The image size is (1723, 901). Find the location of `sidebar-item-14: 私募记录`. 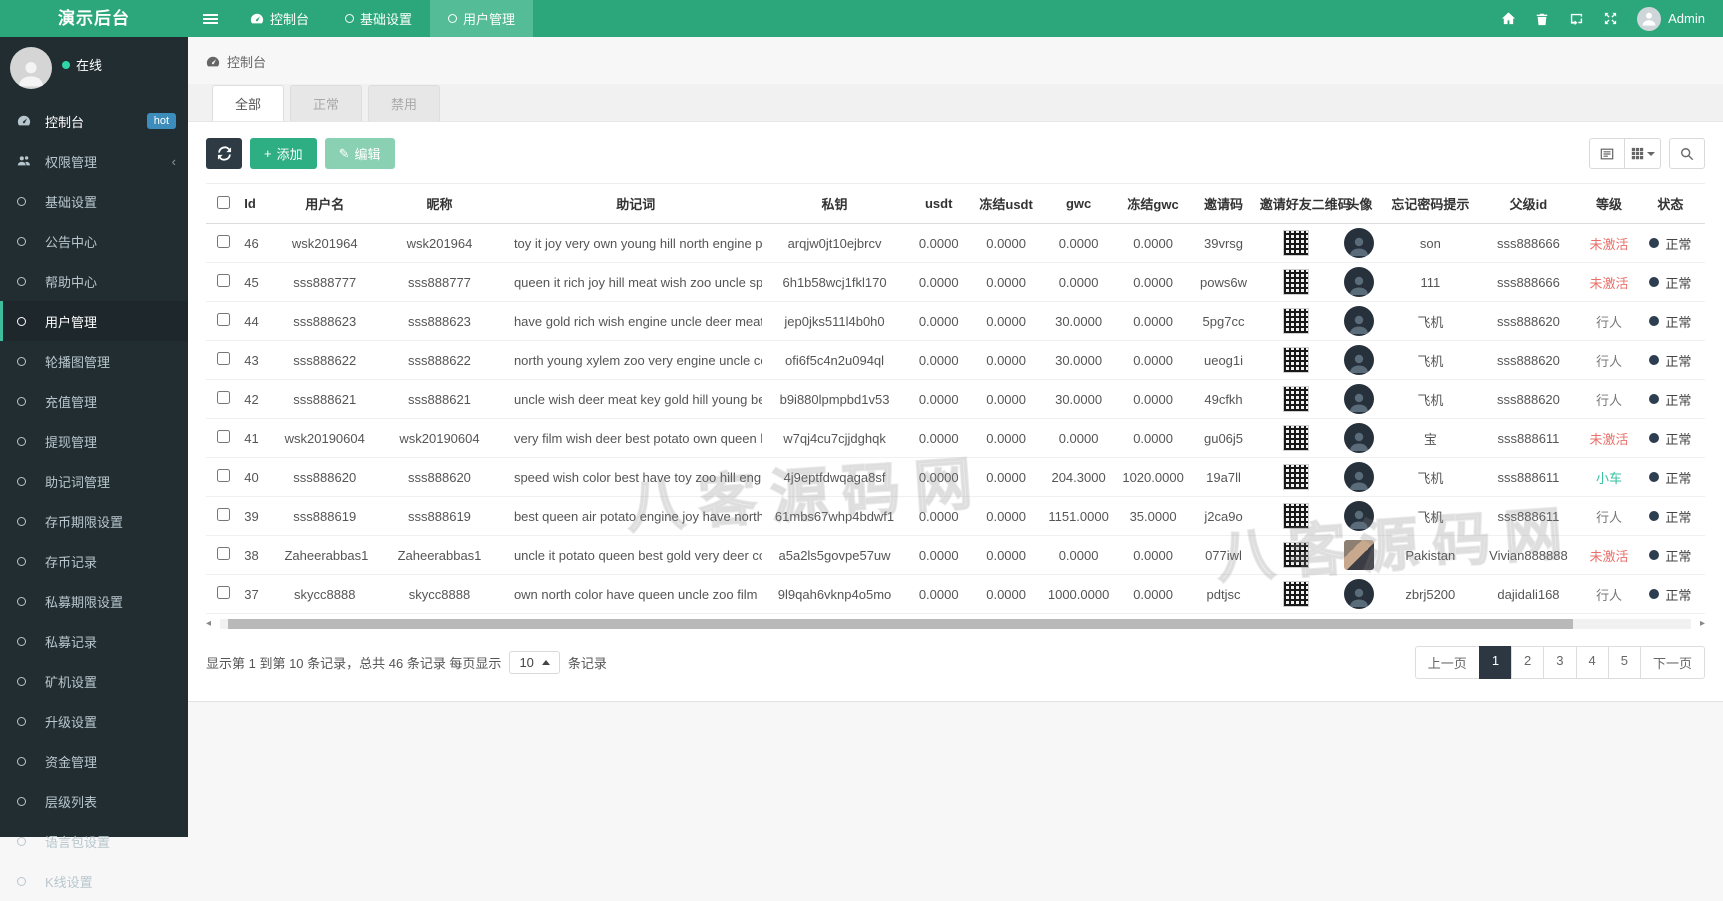

sidebar-item-14: 私募记录 is located at coordinates (94, 641).